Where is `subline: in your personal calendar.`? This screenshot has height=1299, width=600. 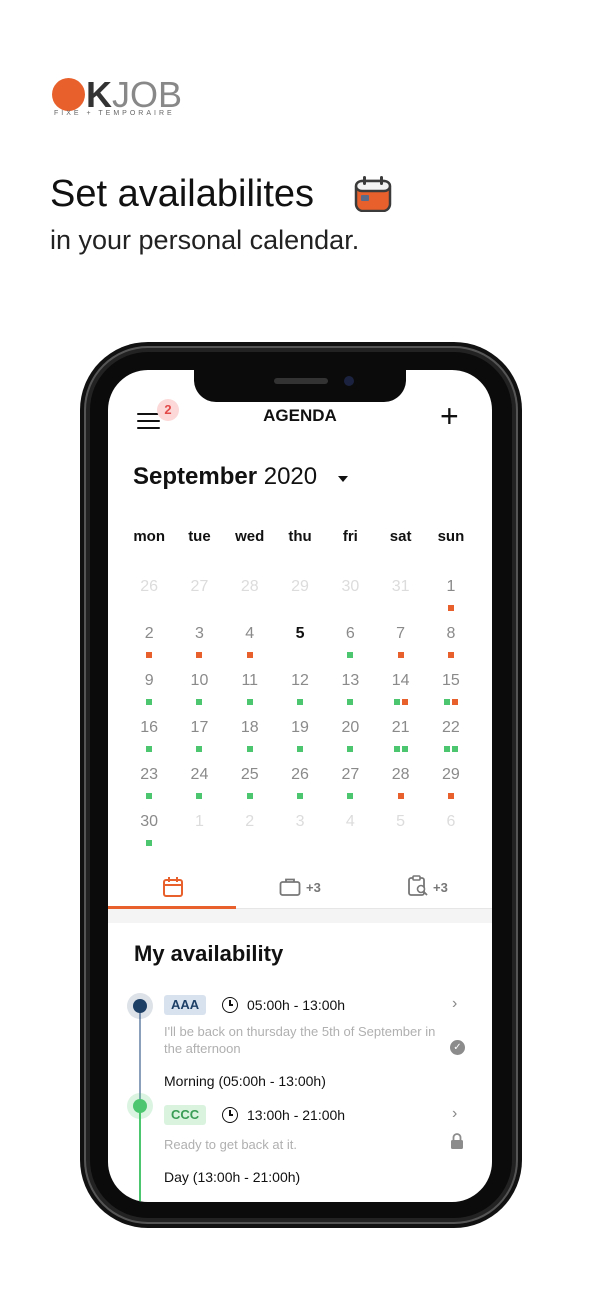
subline: in your personal calendar. is located at coordinates (205, 240).